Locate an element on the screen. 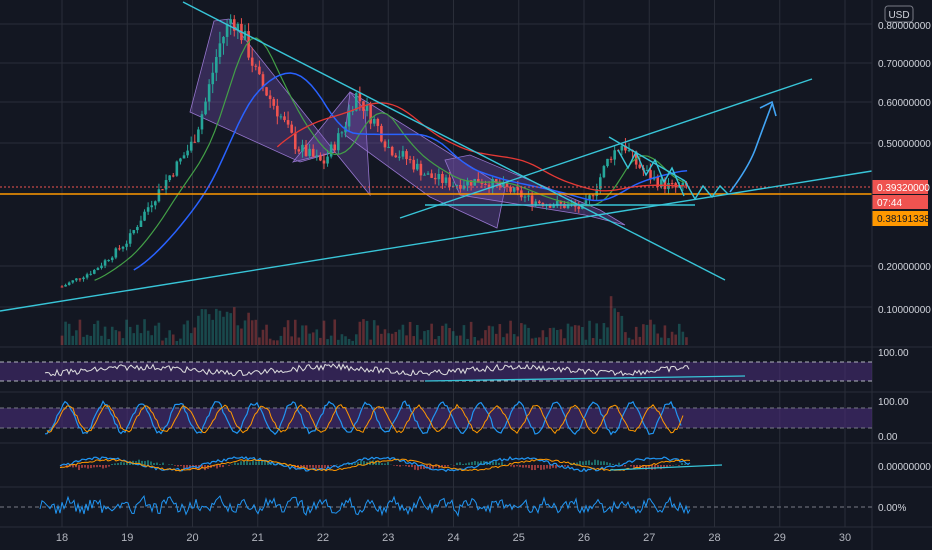  last-price-value: 0.39320000 is located at coordinates (903, 188).